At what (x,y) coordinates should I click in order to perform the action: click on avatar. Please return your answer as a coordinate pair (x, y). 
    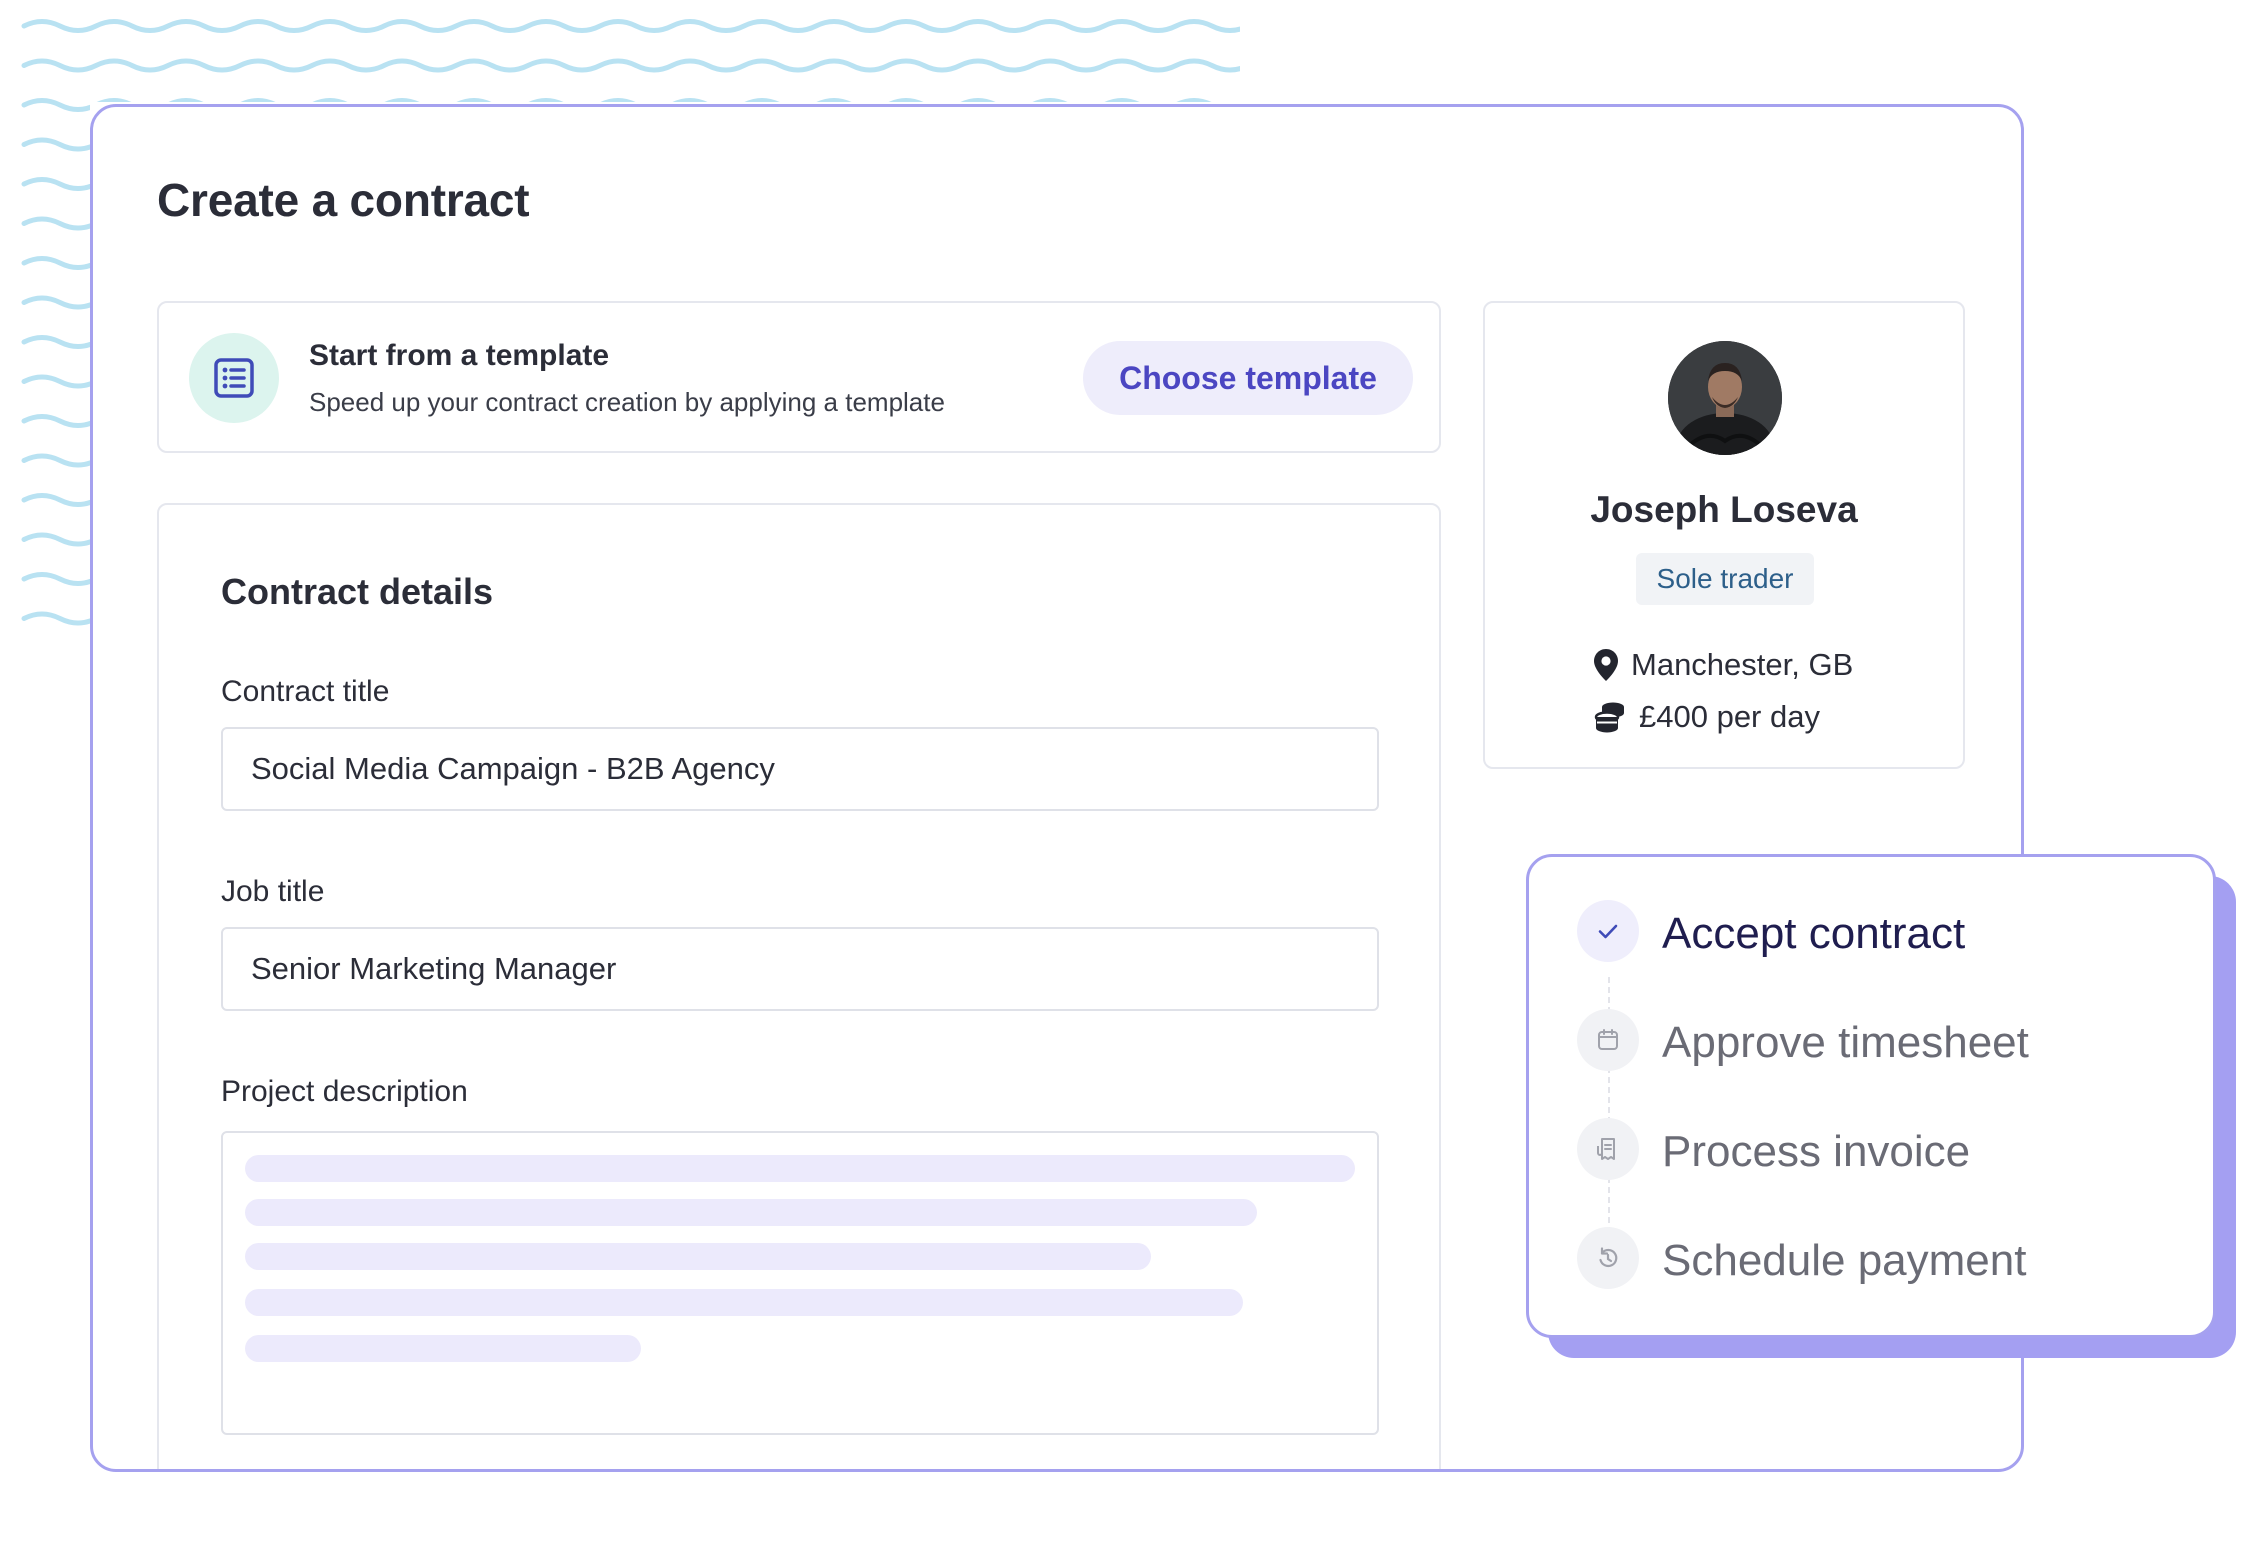
    Looking at the image, I should click on (1725, 398).